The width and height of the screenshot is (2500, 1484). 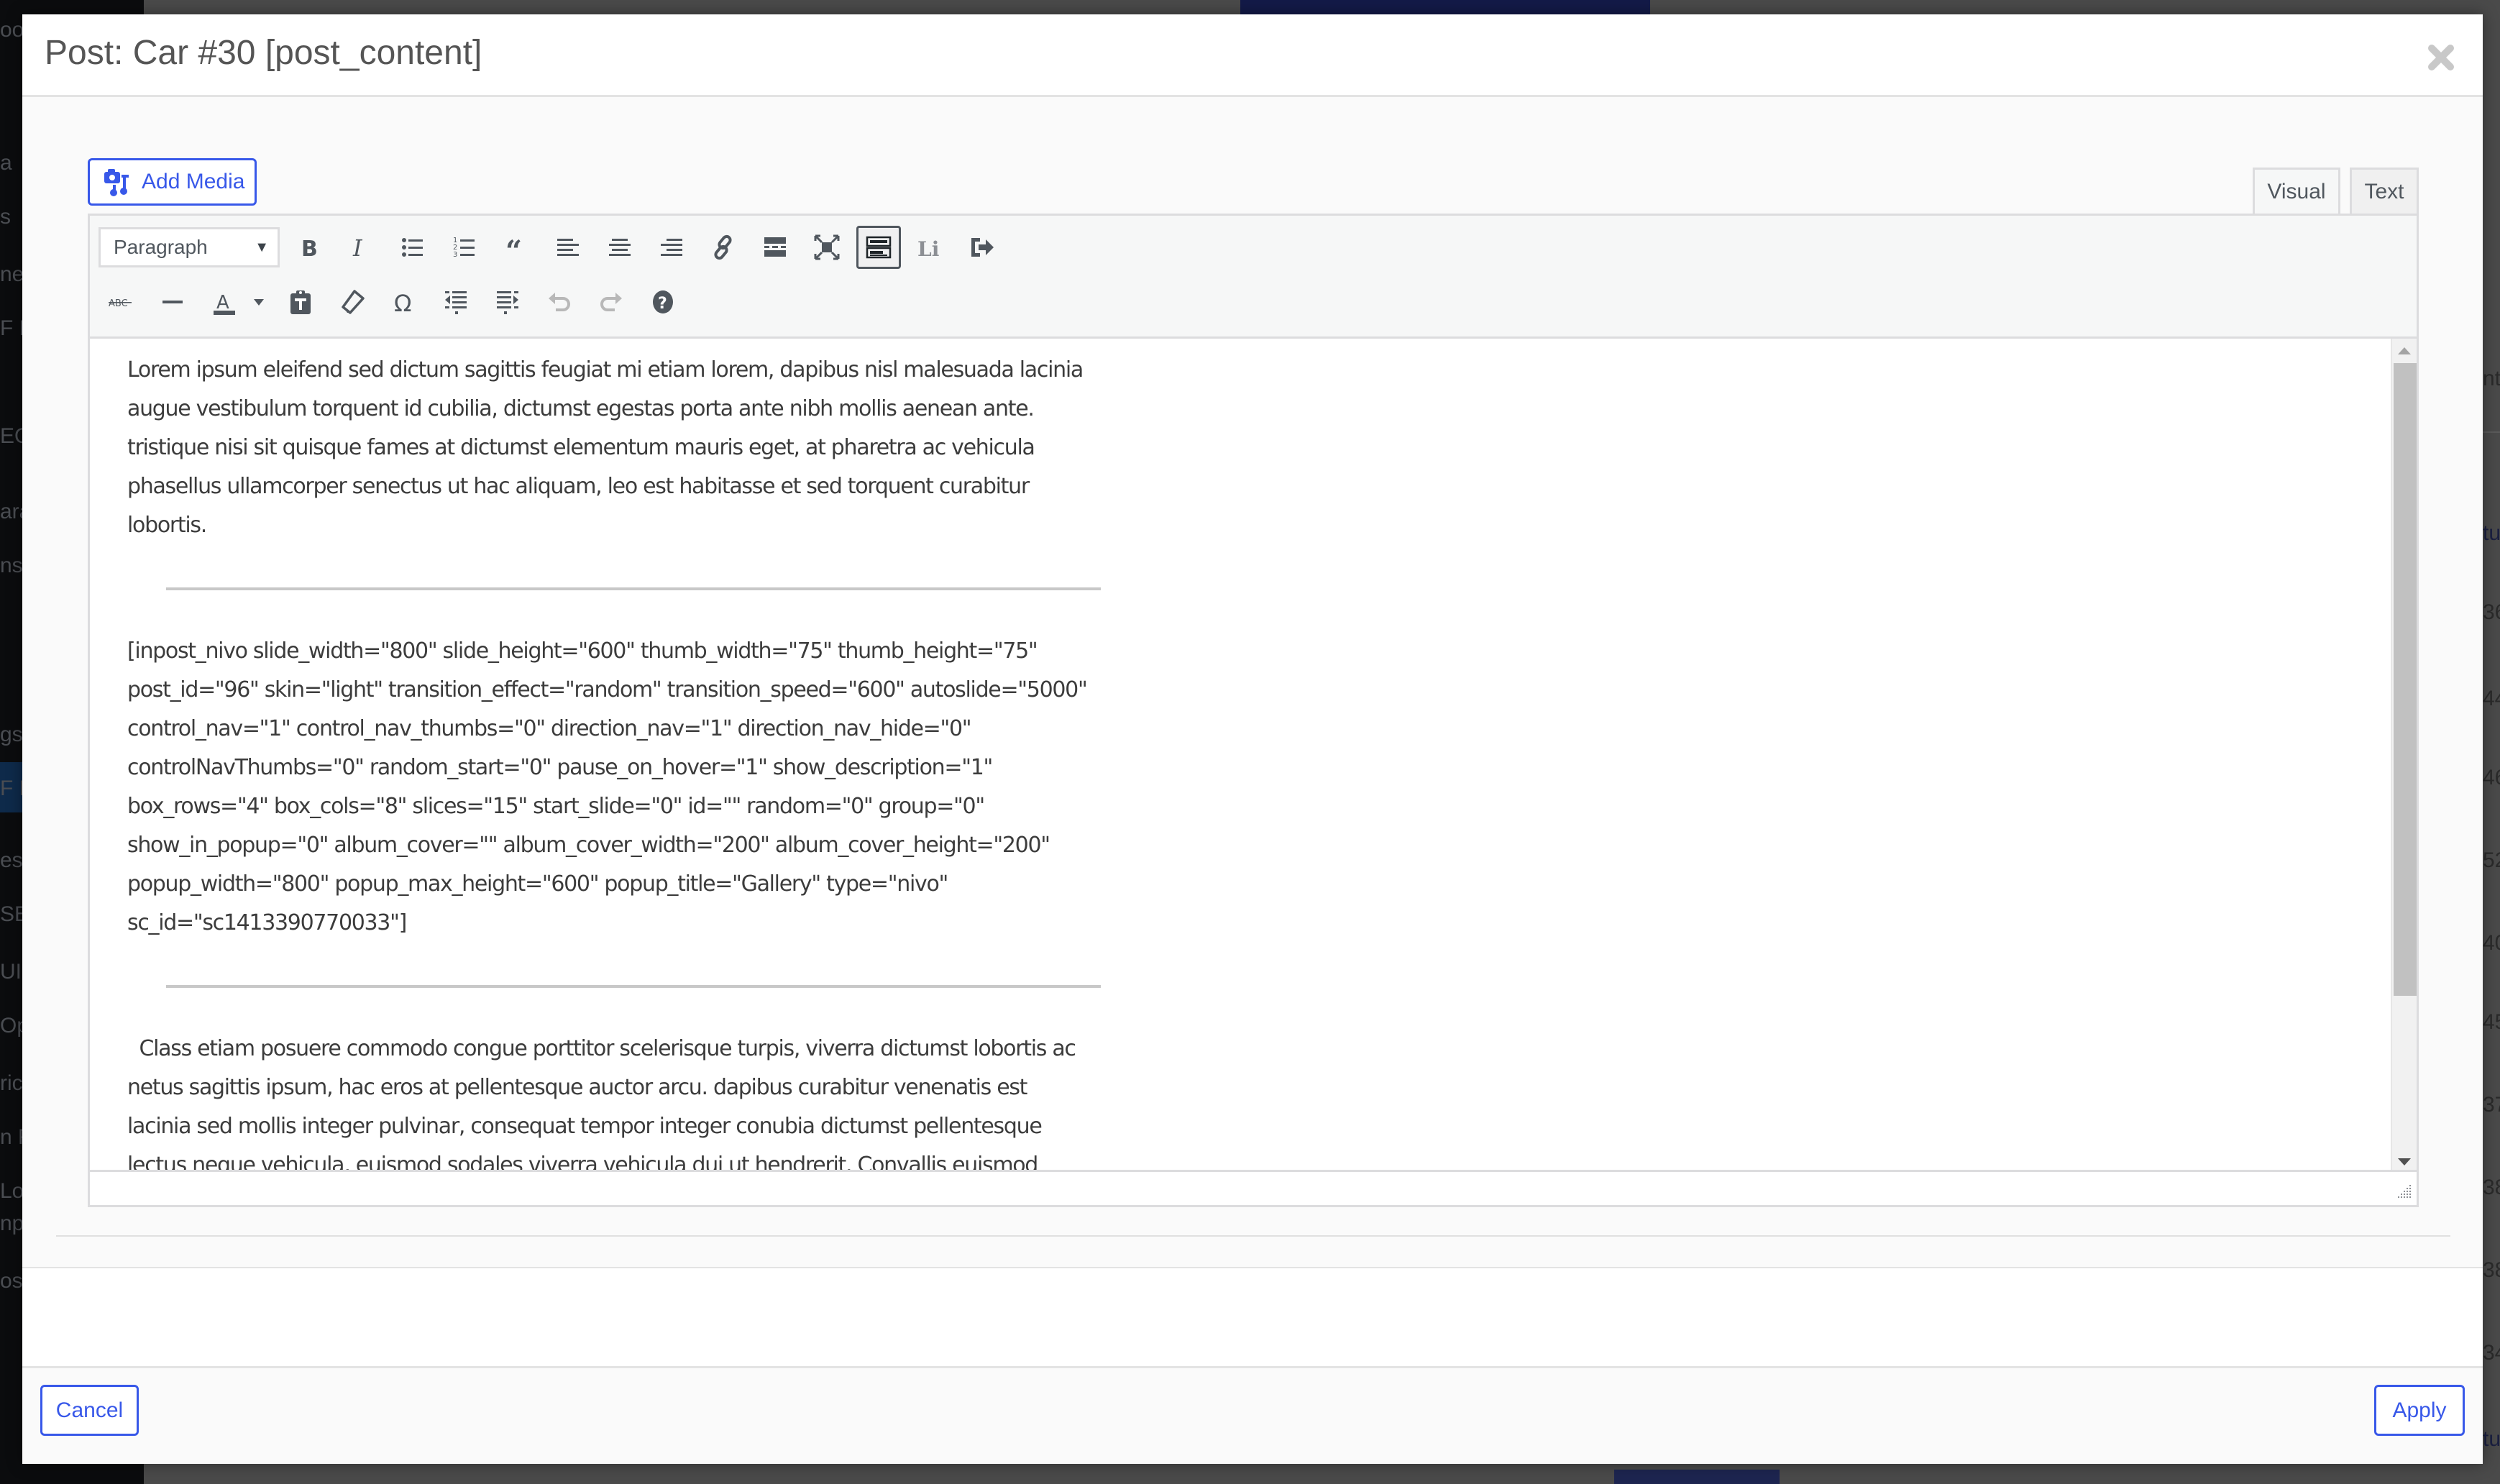 What do you see at coordinates (1253, 1187) in the screenshot?
I see `editor-statusbar` at bounding box center [1253, 1187].